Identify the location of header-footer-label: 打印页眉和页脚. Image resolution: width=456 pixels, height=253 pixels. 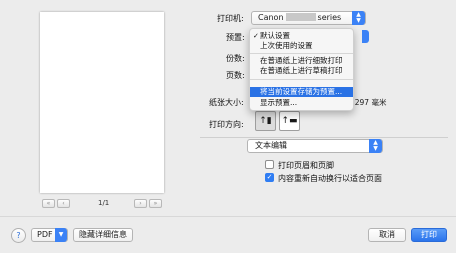
(306, 165).